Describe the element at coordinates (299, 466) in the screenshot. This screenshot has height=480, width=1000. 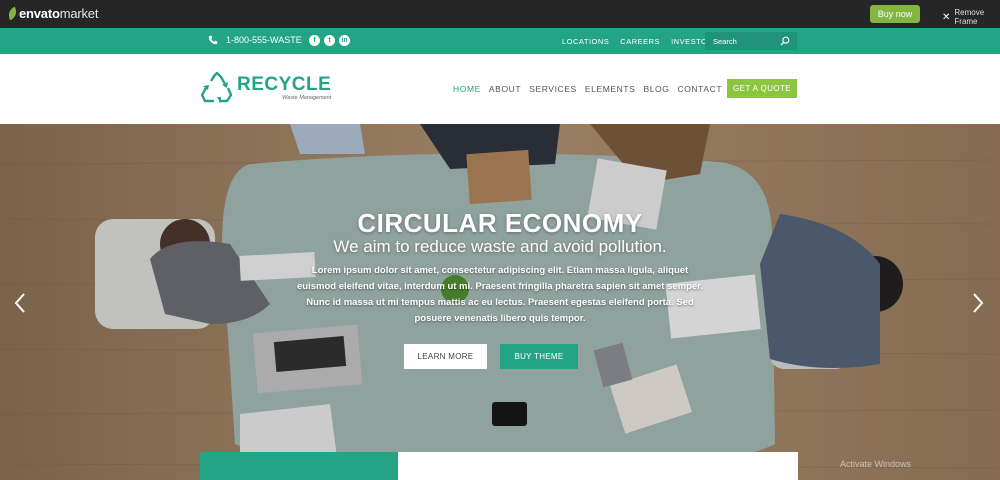
I see `feature-tab-active` at that location.